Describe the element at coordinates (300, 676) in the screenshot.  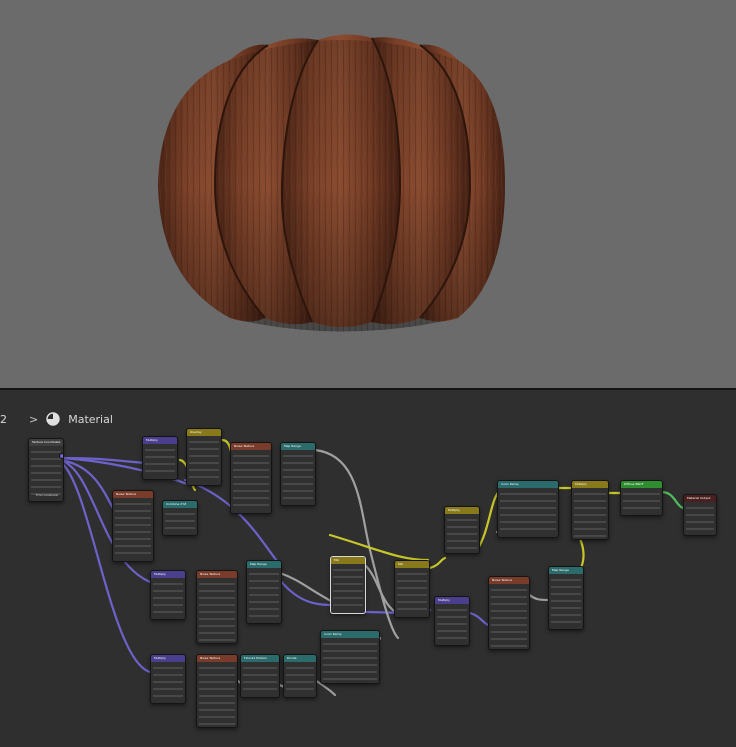
I see `node-divide: Divide` at that location.